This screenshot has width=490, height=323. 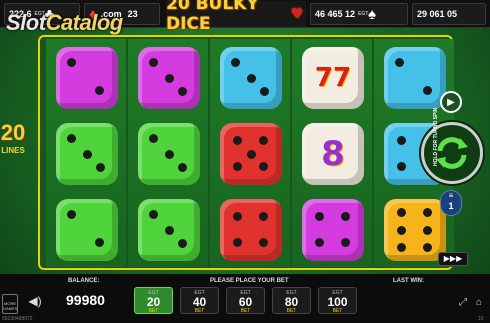 I want to click on bet-value: 80, so click(x=291, y=302).